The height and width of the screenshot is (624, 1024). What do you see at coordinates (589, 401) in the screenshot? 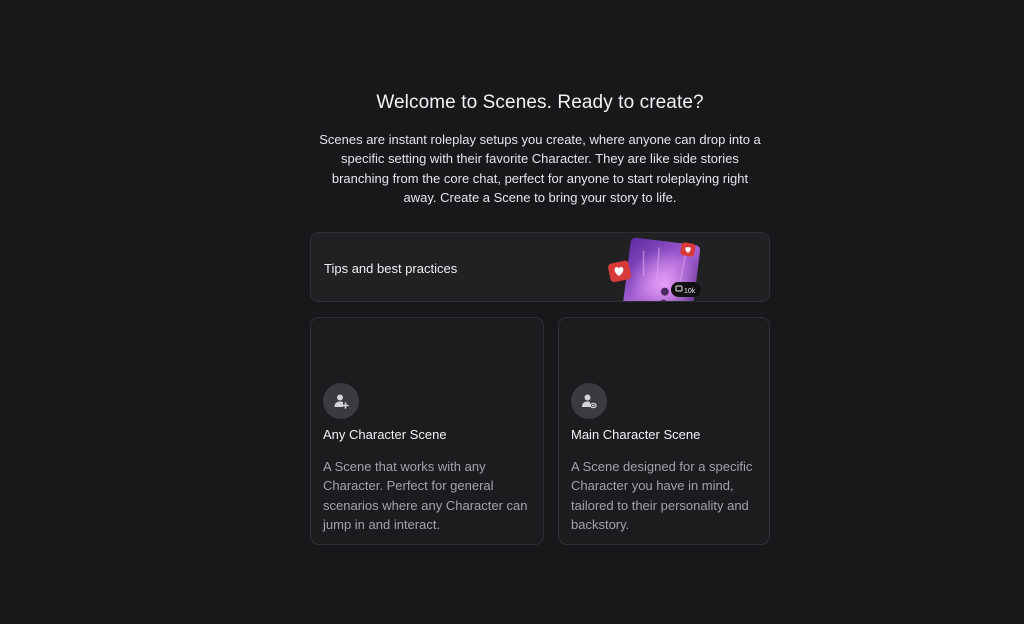
I see `person-link-icon` at bounding box center [589, 401].